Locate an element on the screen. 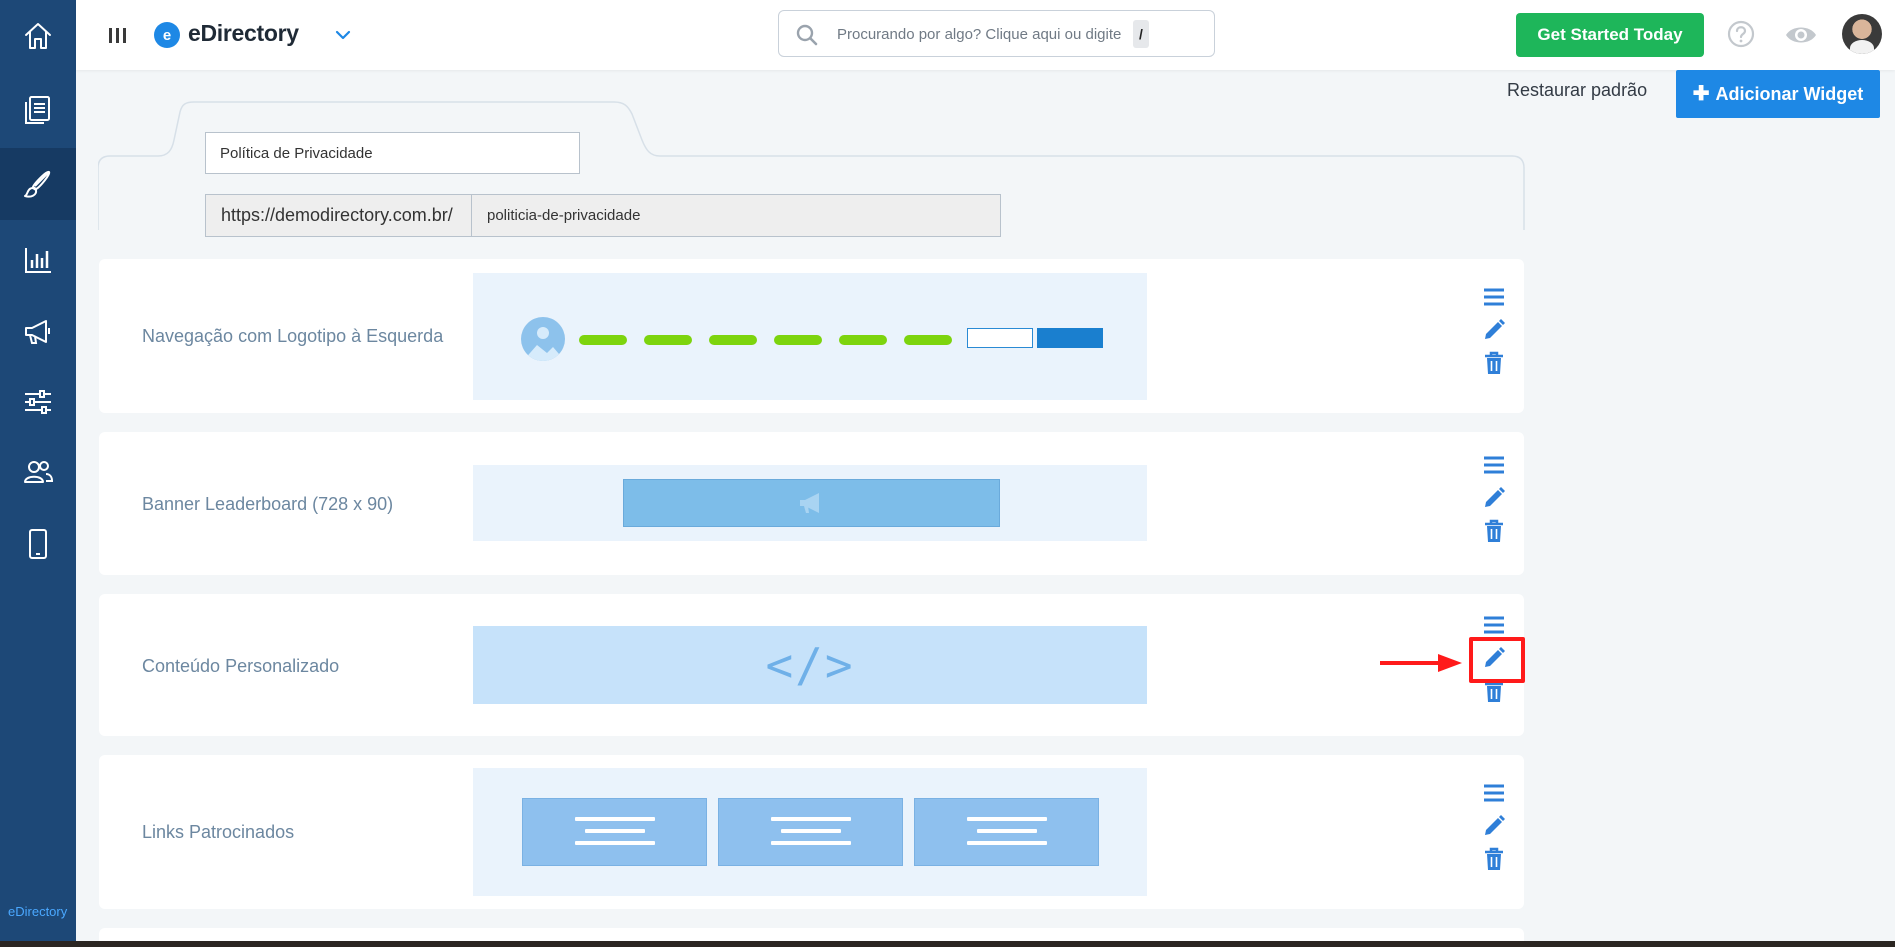  banner-placeholder is located at coordinates (811, 503).